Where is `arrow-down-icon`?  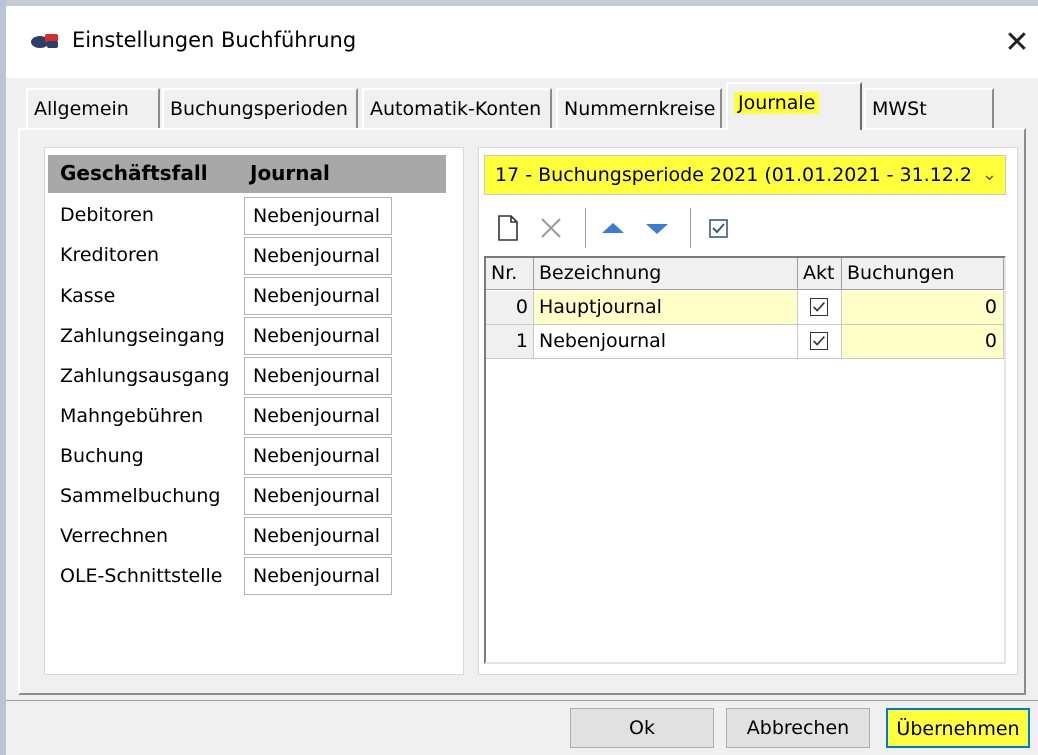
arrow-down-icon is located at coordinates (657, 228).